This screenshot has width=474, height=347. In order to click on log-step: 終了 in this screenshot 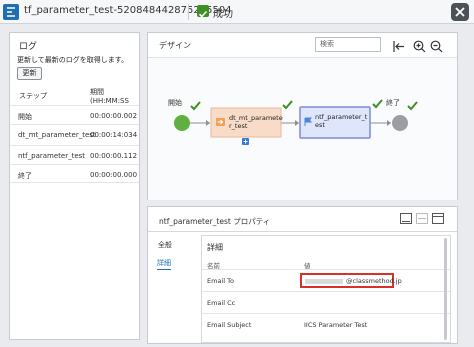, I will do `click(25, 176)`.